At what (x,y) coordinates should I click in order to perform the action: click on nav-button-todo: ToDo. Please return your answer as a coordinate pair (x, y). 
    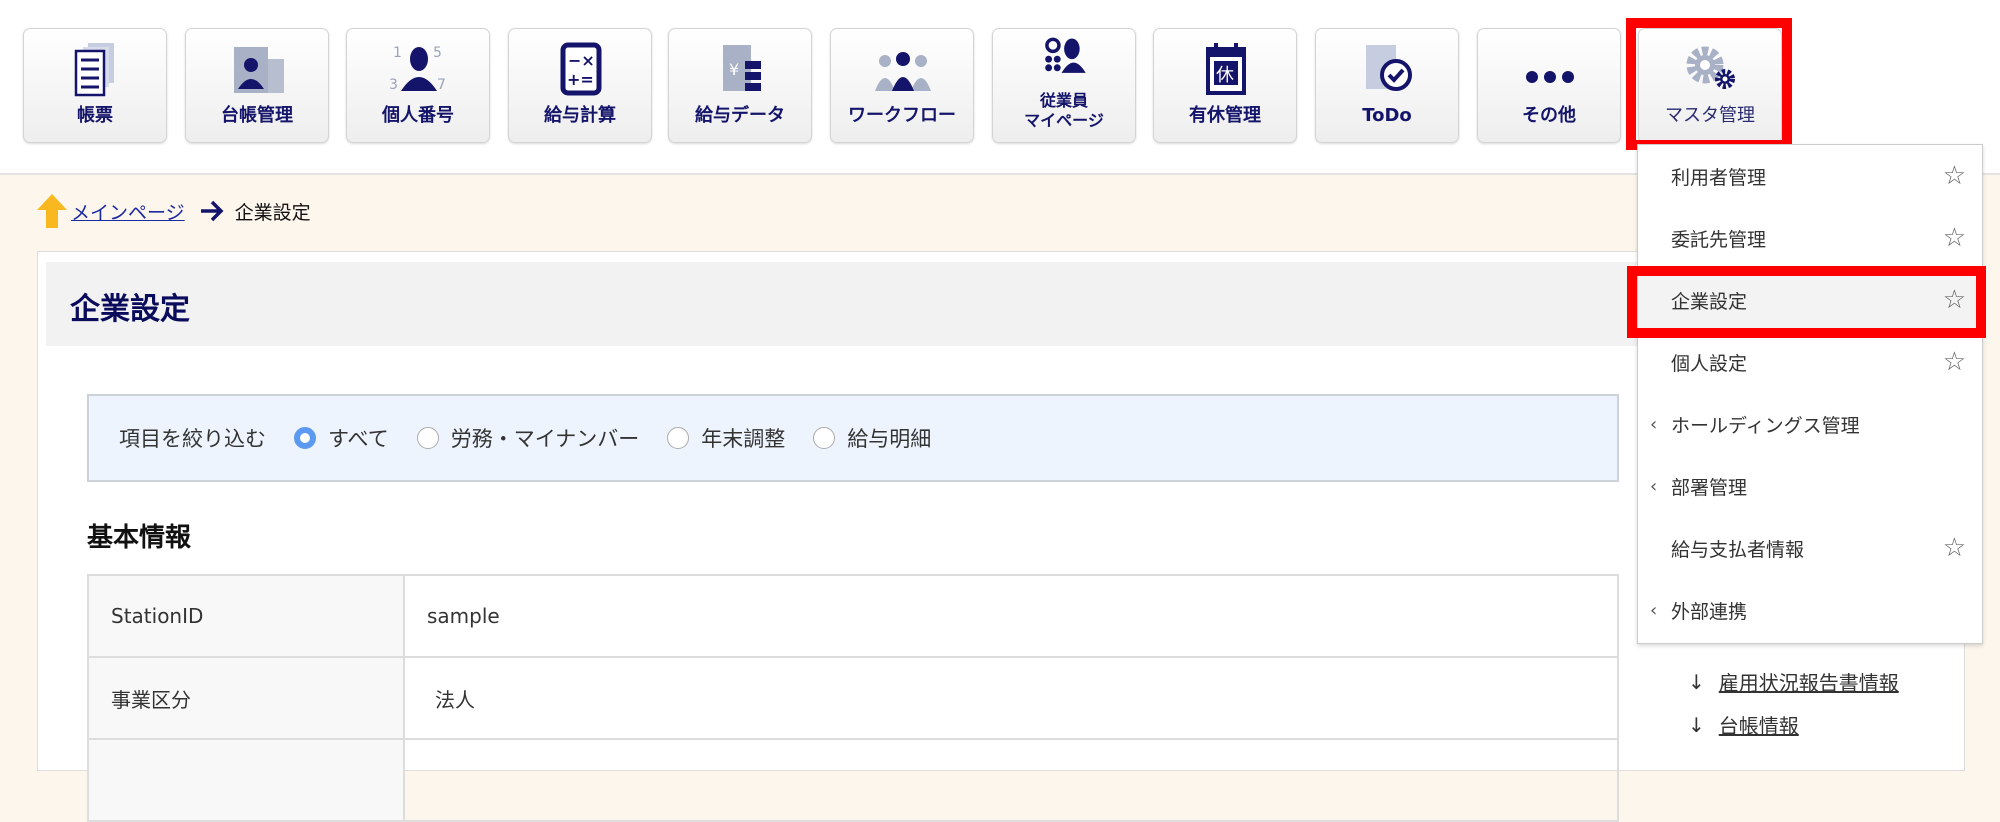
    Looking at the image, I should click on (1387, 85).